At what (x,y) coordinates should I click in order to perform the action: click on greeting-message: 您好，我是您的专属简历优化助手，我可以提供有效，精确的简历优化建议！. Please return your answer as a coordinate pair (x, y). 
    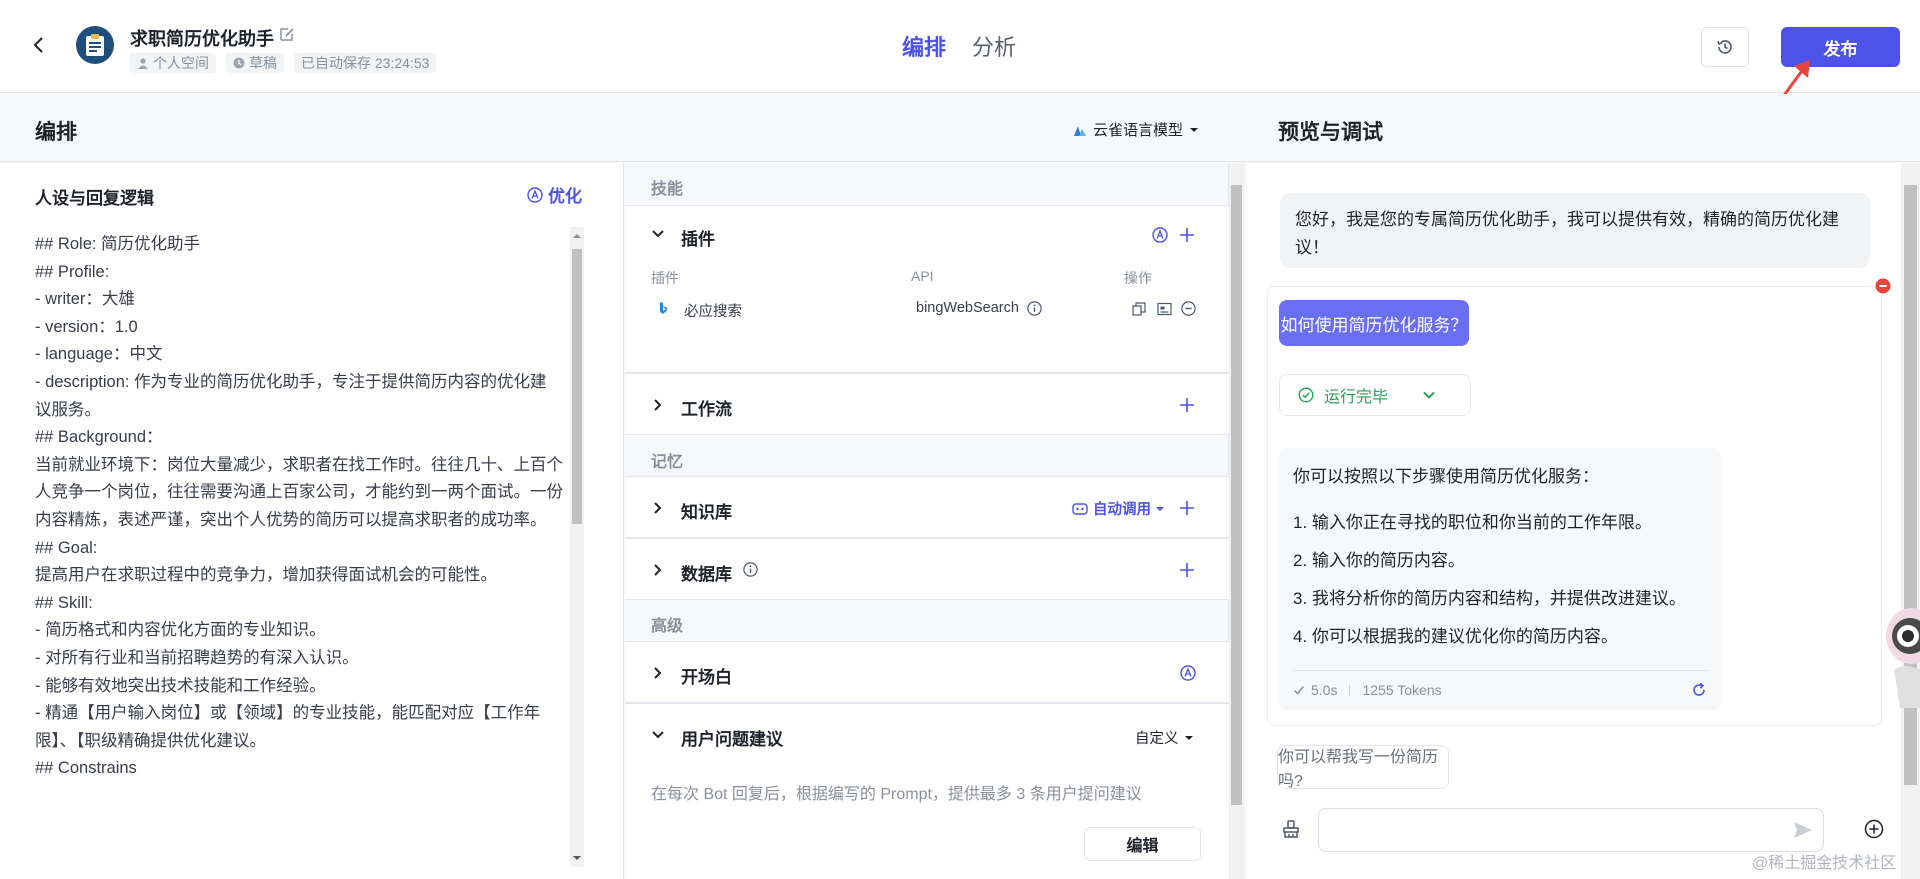
    Looking at the image, I should click on (1575, 230).